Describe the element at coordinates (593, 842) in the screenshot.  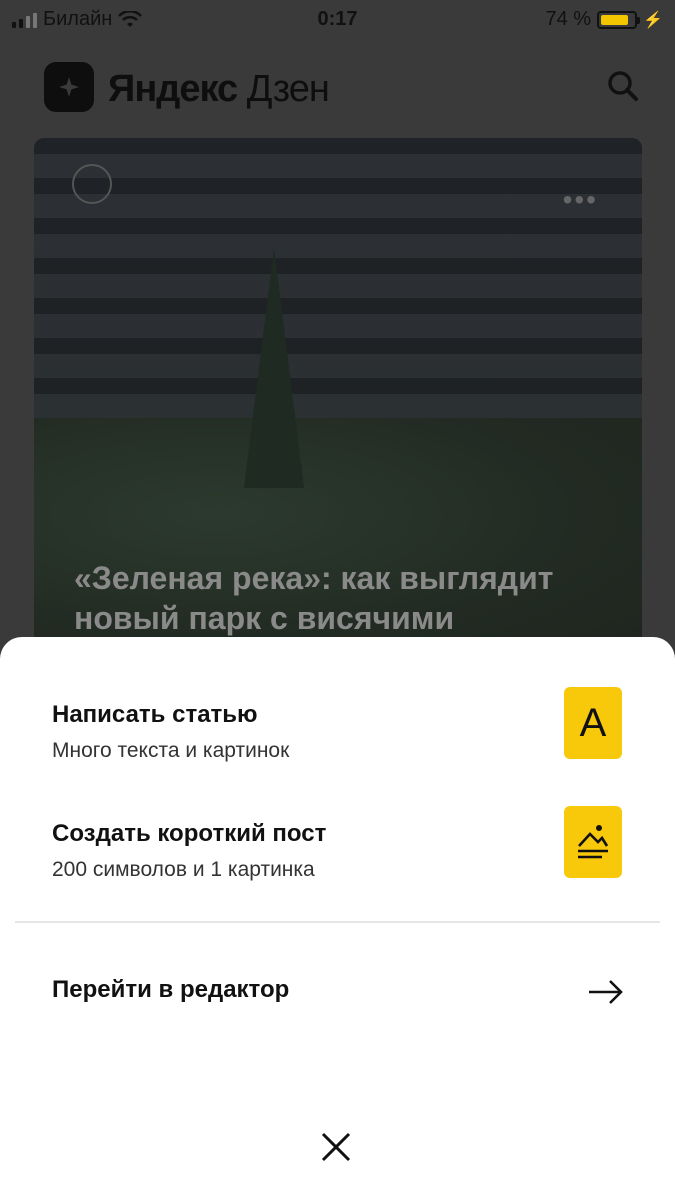
I see `post-icon` at that location.